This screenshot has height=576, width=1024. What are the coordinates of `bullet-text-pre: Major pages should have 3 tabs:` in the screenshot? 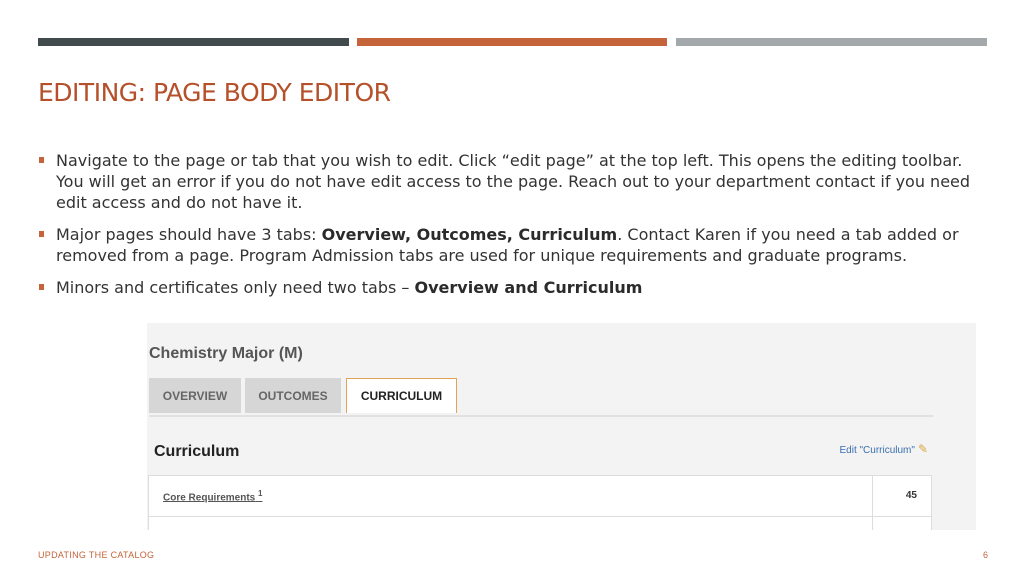 It's located at (189, 234).